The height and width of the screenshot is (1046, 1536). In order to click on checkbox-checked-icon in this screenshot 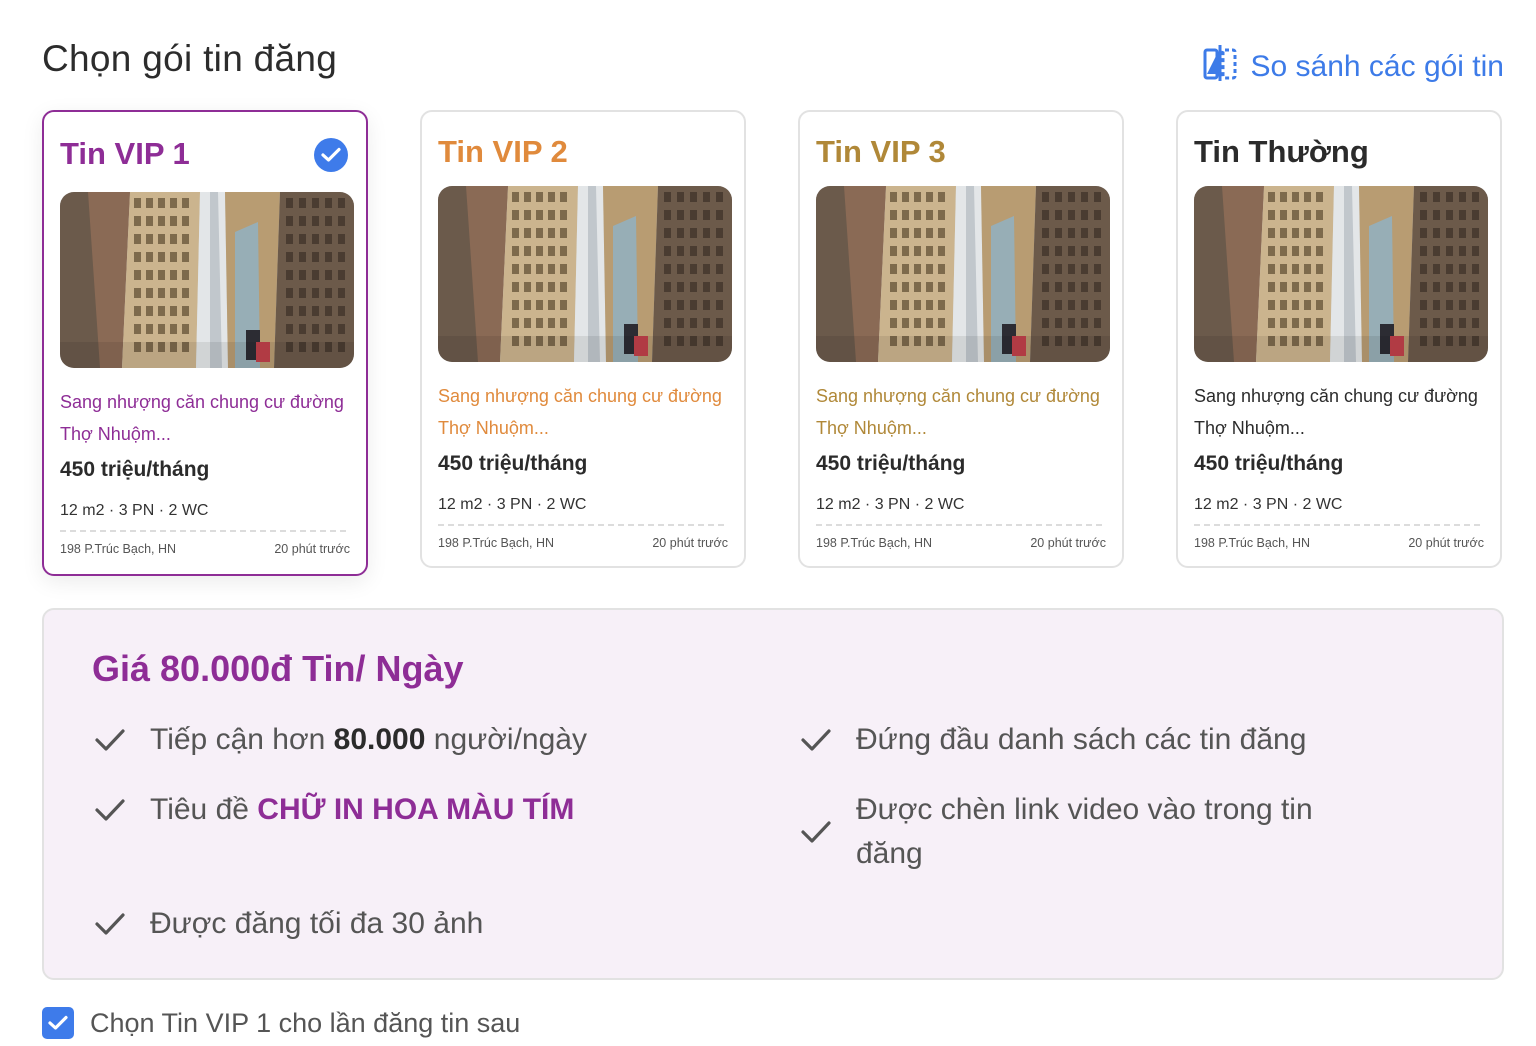, I will do `click(58, 1023)`.